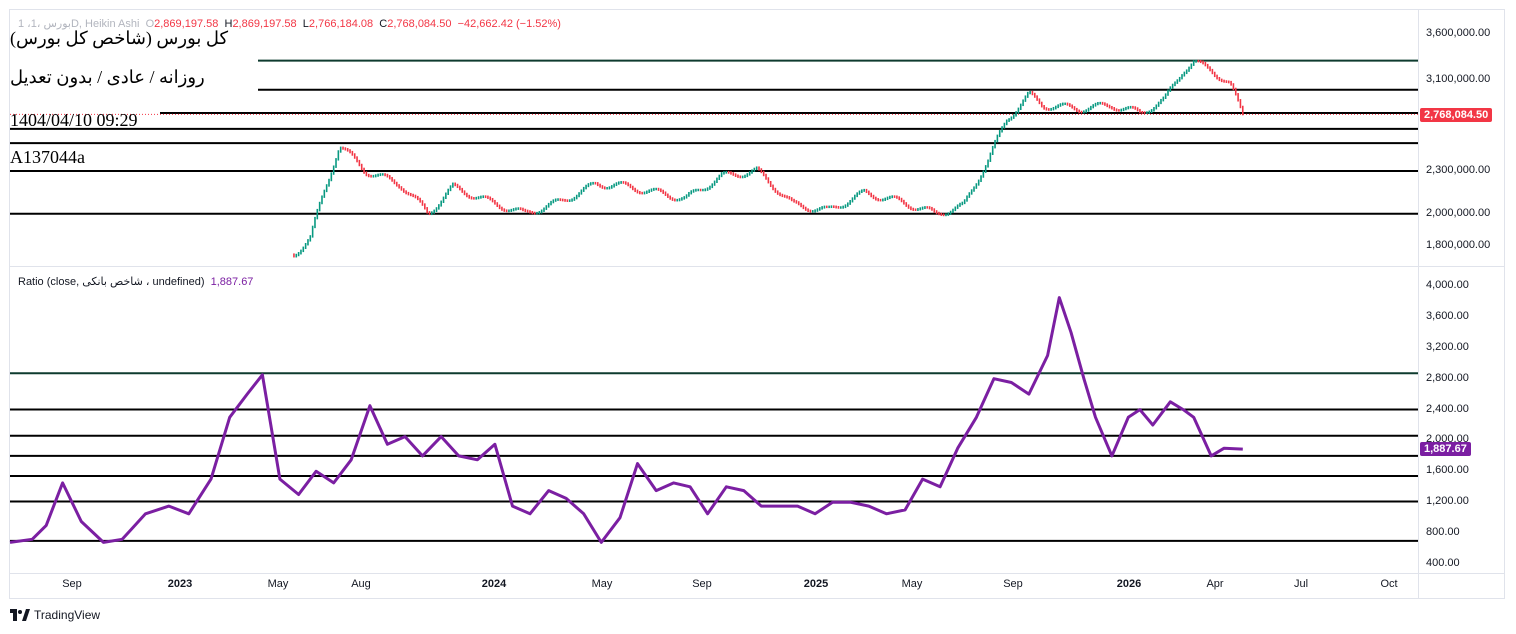 The image size is (1516, 634). Describe the element at coordinates (494, 584) in the screenshot. I see `x-tick-label: 2024` at that location.